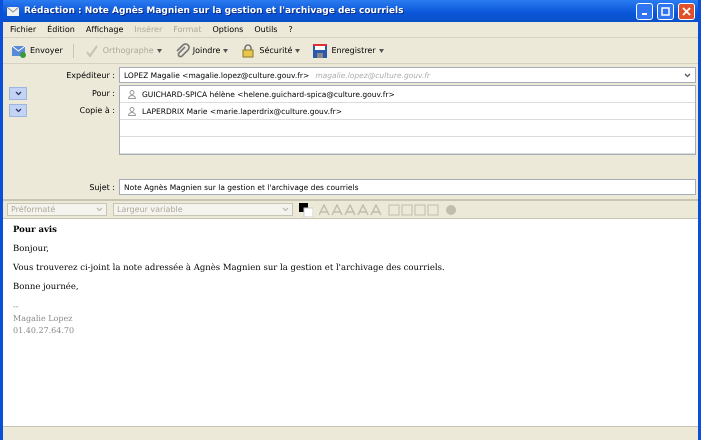 The height and width of the screenshot is (440, 701). I want to click on signature-line: Magalie Lopez, so click(43, 319).